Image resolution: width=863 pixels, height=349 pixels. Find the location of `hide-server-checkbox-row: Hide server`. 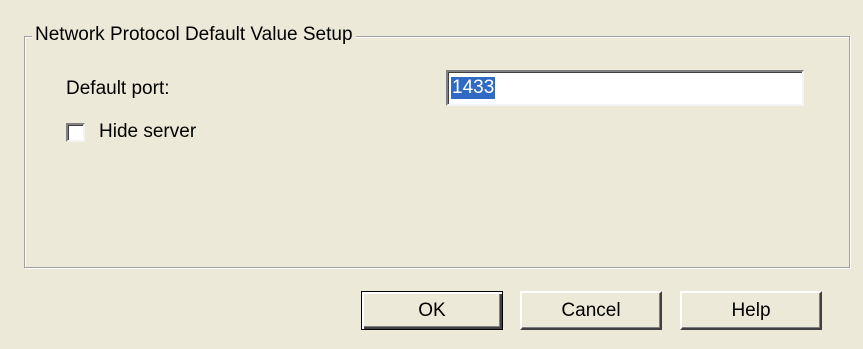

hide-server-checkbox-row: Hide server is located at coordinates (131, 132).